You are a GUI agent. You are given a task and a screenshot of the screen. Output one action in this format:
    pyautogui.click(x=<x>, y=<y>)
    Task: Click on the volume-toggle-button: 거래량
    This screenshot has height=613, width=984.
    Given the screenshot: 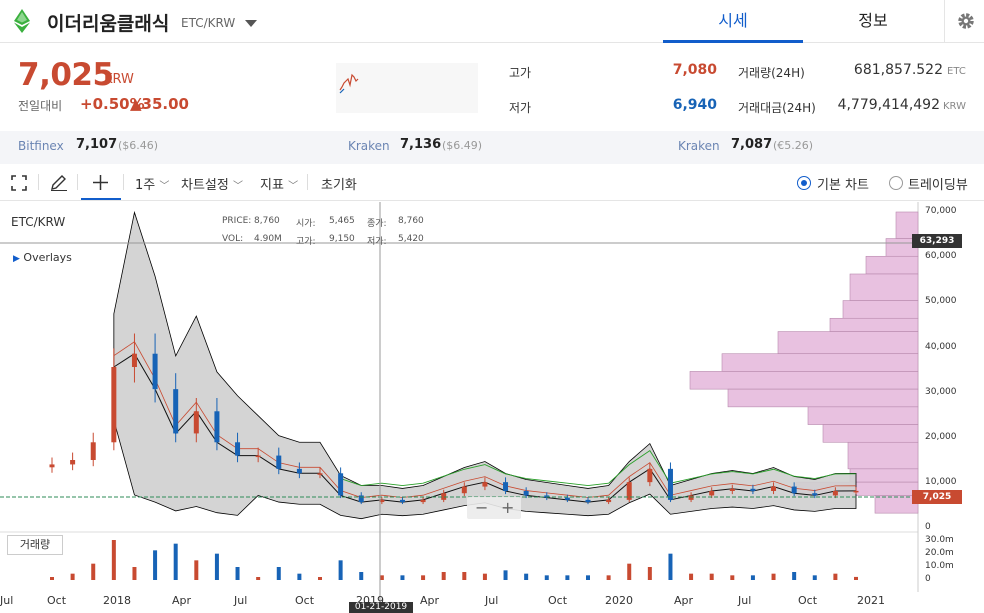 What is the action you would take?
    pyautogui.click(x=35, y=545)
    